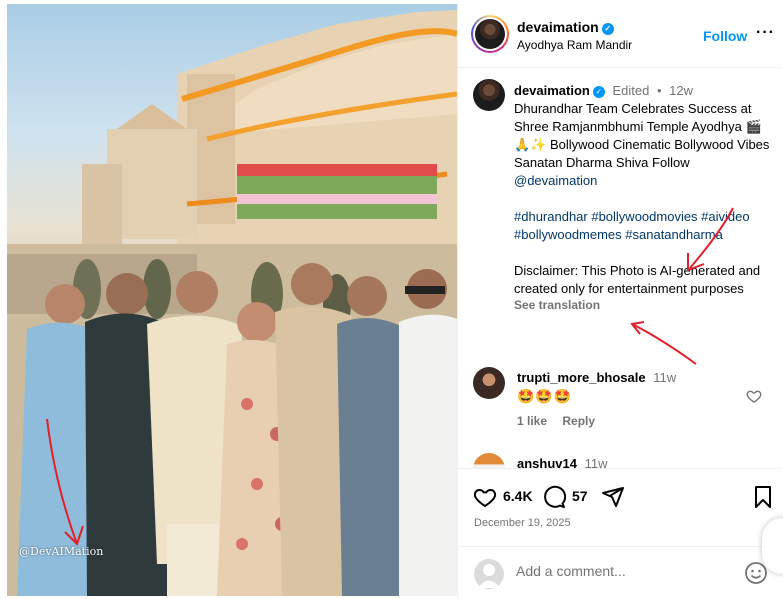  I want to click on share-icon, so click(613, 497).